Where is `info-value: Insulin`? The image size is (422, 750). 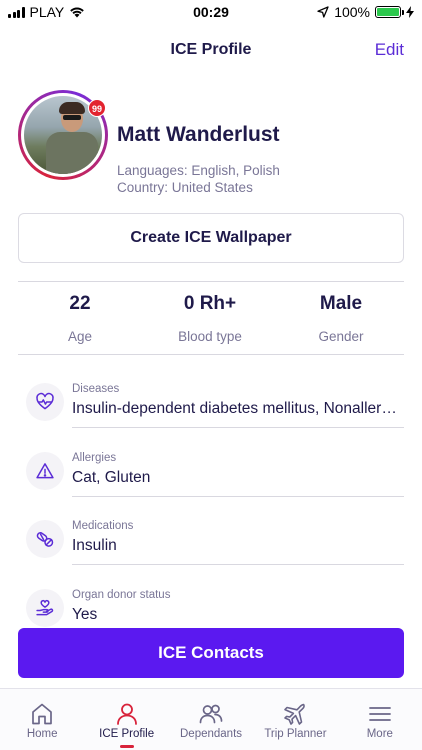
info-value: Insulin is located at coordinates (94, 545).